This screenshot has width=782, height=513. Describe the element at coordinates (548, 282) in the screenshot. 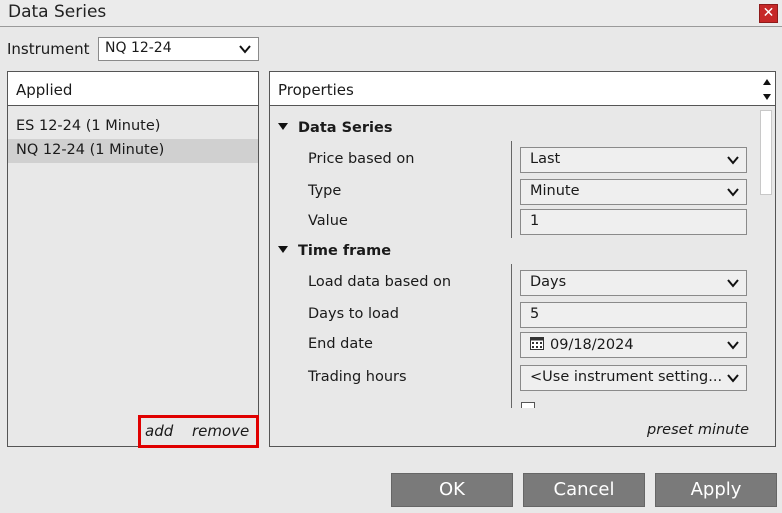

I see `prop-value: Days` at that location.